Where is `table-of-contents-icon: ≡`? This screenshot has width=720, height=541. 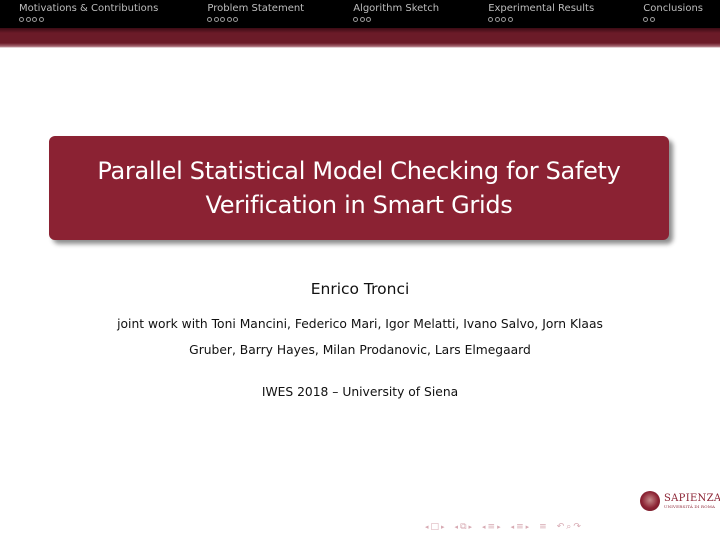
table-of-contents-icon: ≡ is located at coordinates (543, 527).